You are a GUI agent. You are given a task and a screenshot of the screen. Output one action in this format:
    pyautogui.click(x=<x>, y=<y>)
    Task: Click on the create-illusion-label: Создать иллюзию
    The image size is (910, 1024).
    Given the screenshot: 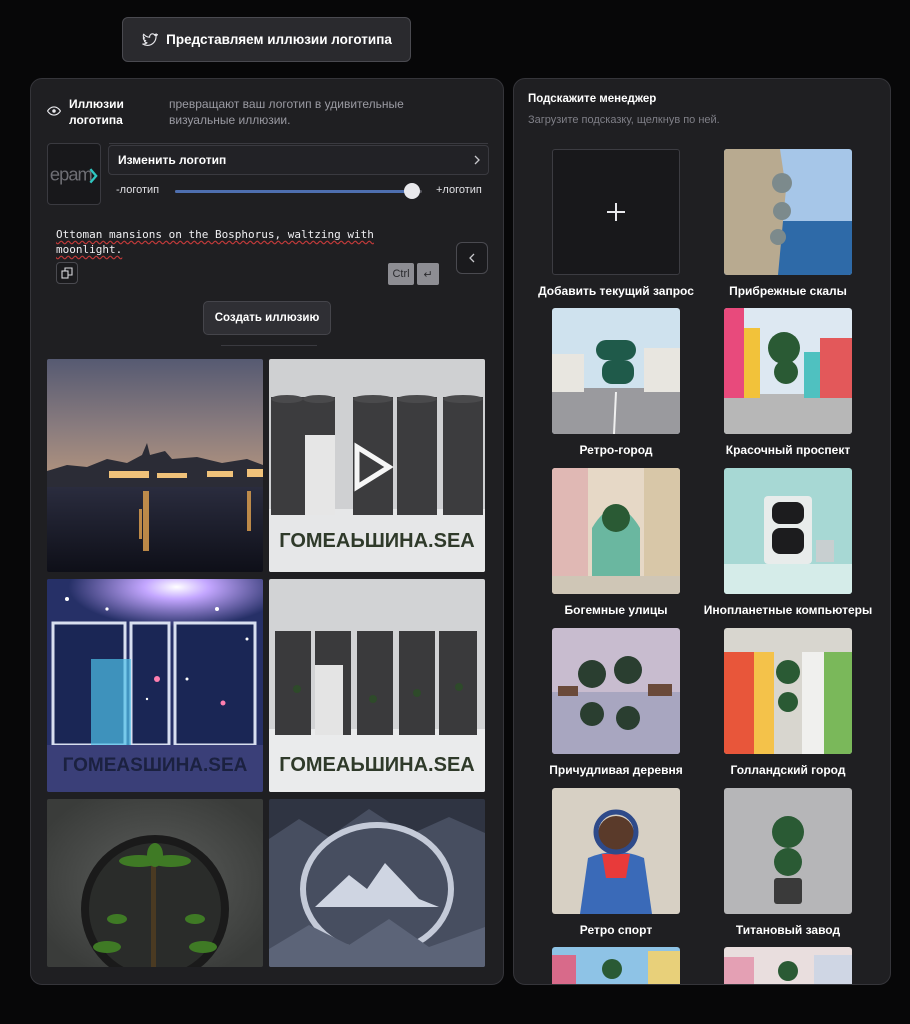 What is the action you would take?
    pyautogui.click(x=267, y=318)
    